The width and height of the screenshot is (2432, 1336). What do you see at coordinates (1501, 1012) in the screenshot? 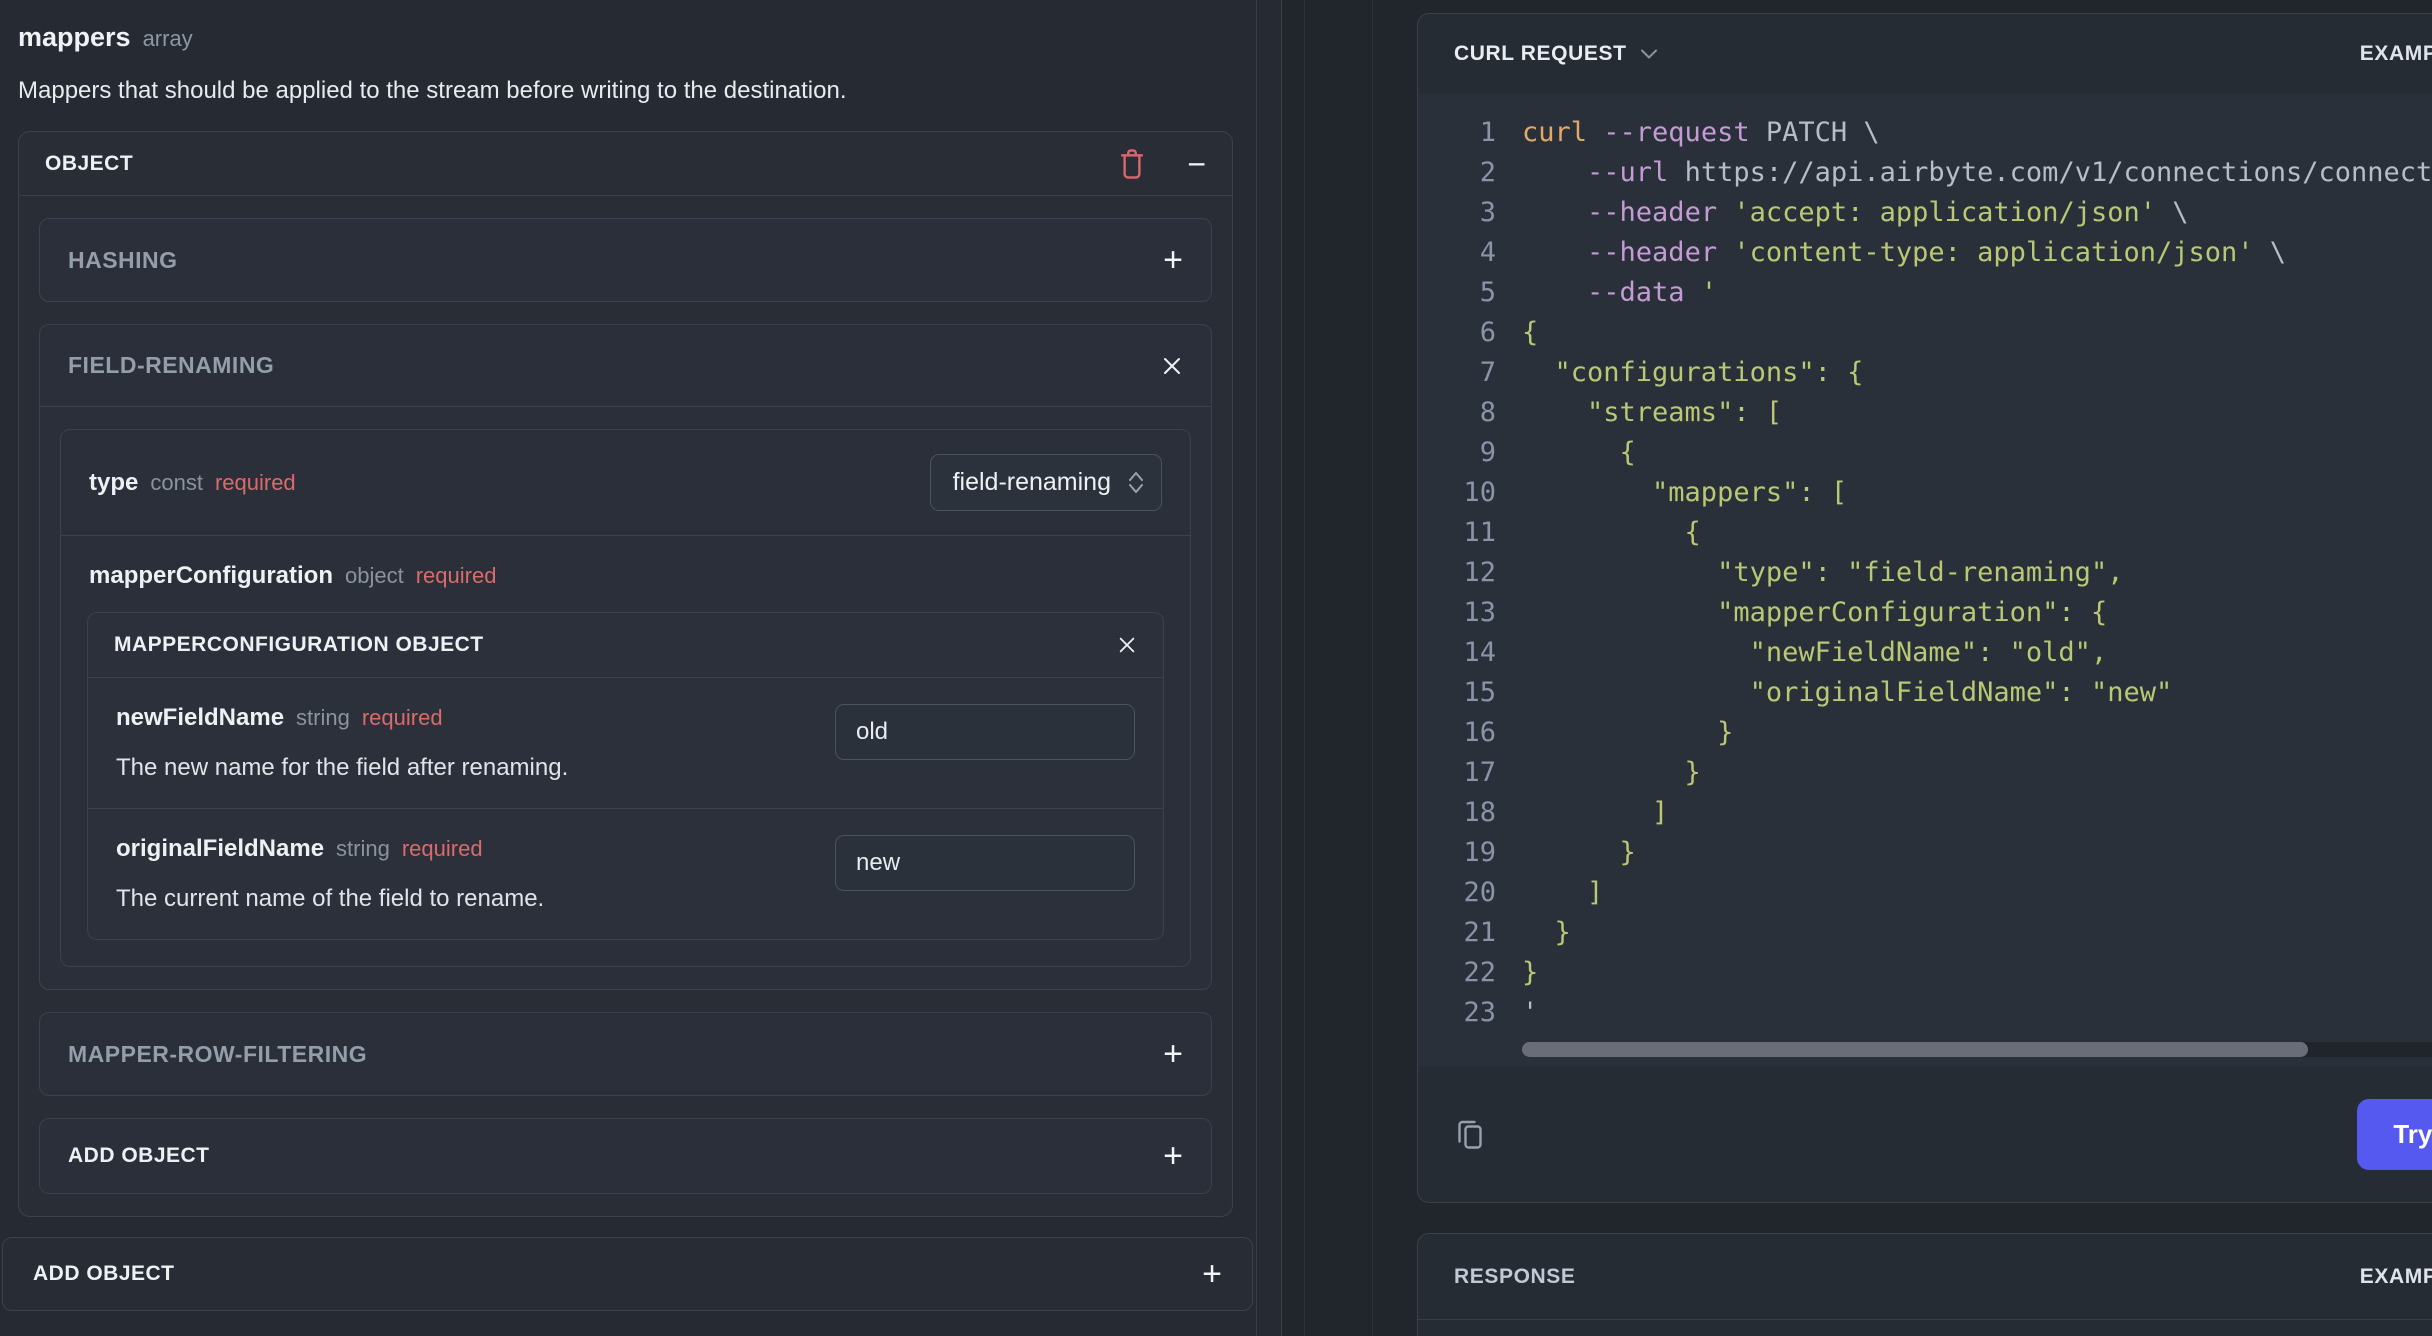
I see `code-line: 23 '` at bounding box center [1501, 1012].